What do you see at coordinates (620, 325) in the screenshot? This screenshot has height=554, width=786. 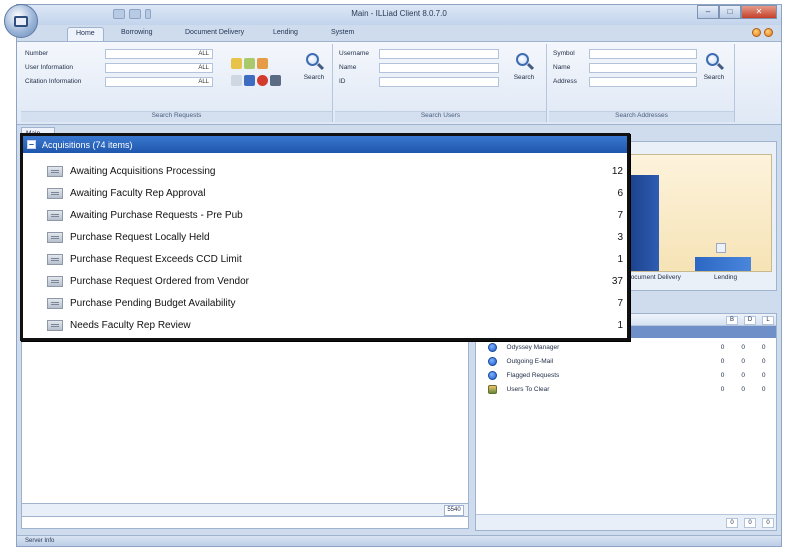 I see `queue-count: 1` at bounding box center [620, 325].